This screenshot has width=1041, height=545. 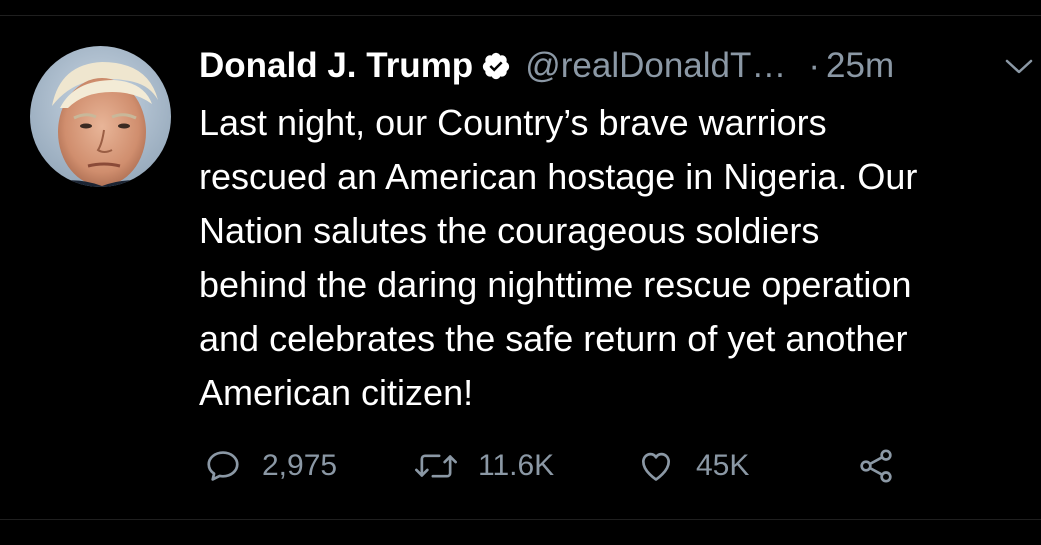 What do you see at coordinates (516, 465) in the screenshot?
I see `retweet-count: 11.6K` at bounding box center [516, 465].